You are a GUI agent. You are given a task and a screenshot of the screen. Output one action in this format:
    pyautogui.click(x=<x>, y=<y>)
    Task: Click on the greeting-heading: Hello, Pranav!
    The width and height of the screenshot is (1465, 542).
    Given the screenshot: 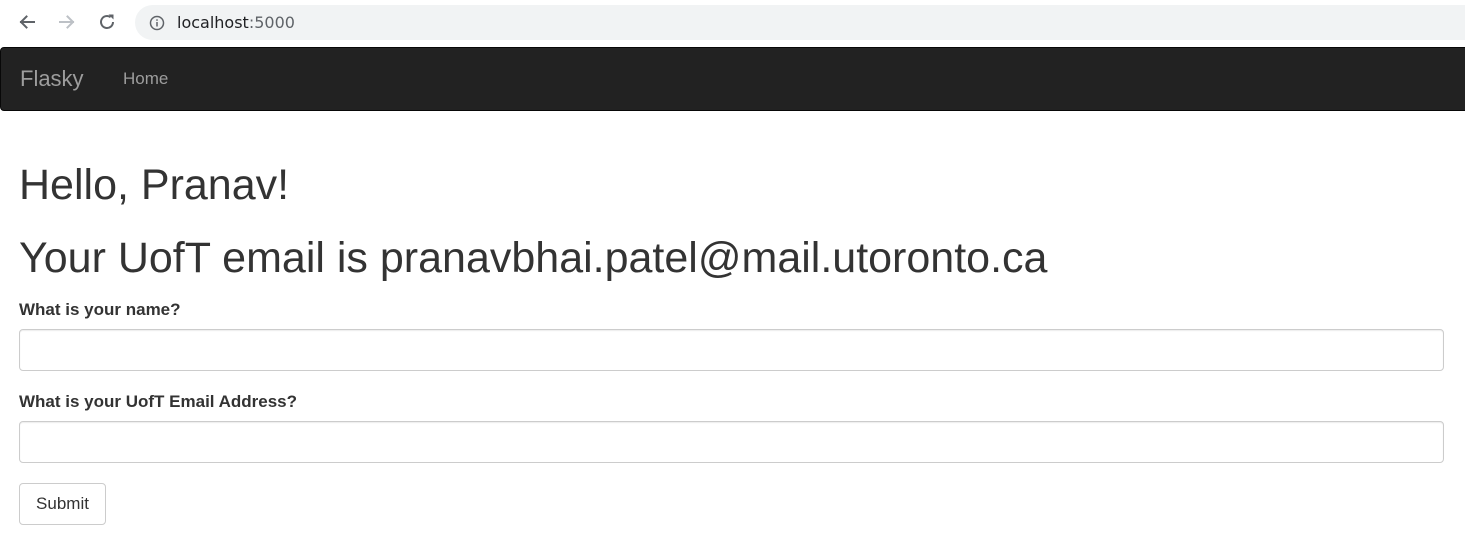 What is the action you would take?
    pyautogui.click(x=154, y=185)
    